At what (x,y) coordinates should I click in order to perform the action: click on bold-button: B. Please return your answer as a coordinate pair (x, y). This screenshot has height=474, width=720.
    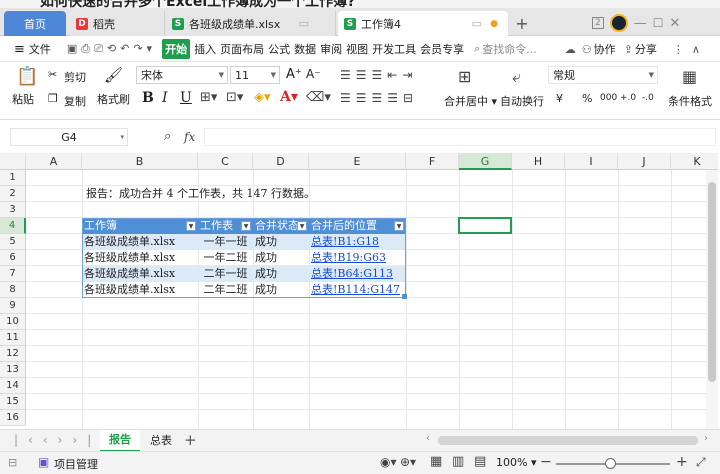
    Looking at the image, I should click on (148, 98).